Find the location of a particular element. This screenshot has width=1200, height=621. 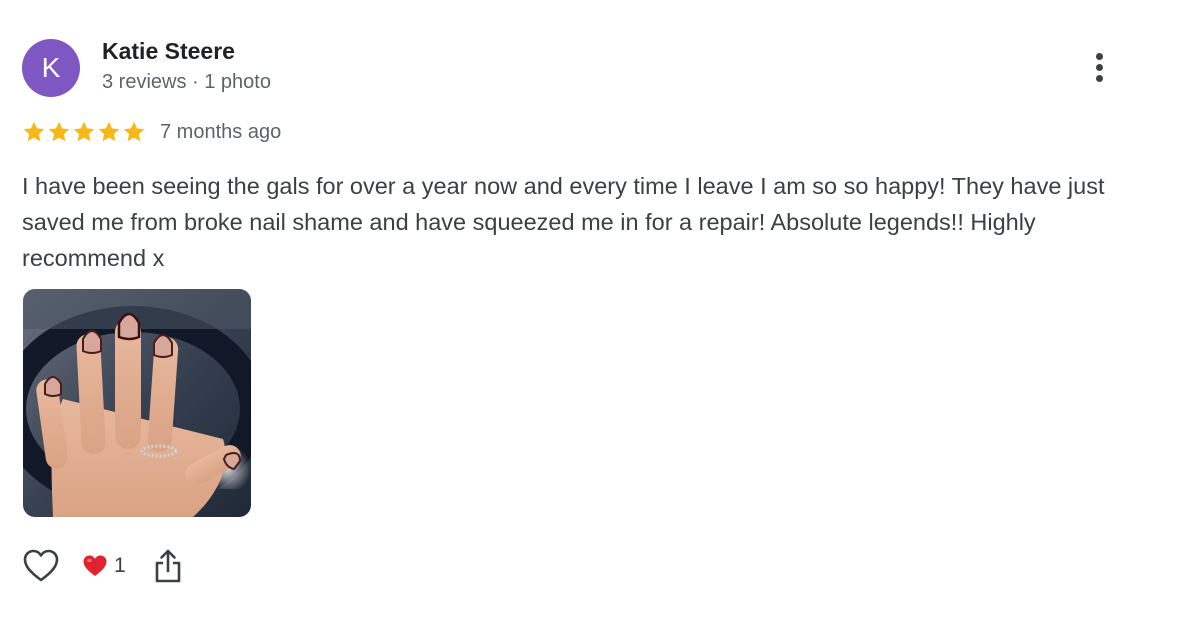

share-button is located at coordinates (168, 566).